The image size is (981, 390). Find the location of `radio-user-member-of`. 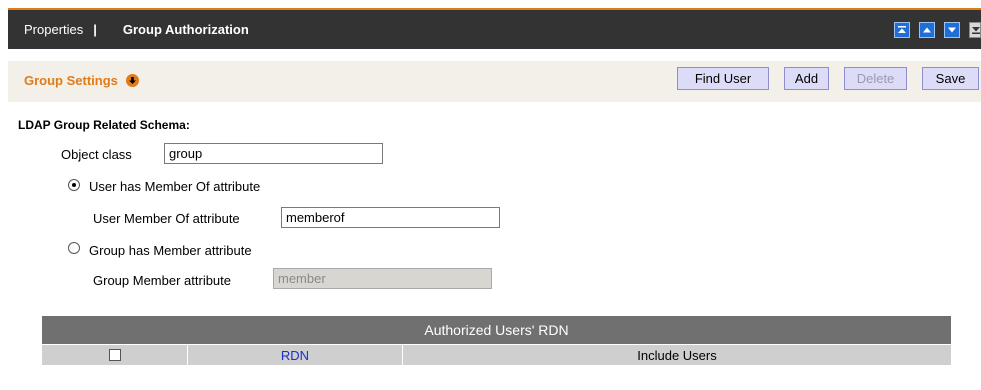

radio-user-member-of is located at coordinates (74, 185).